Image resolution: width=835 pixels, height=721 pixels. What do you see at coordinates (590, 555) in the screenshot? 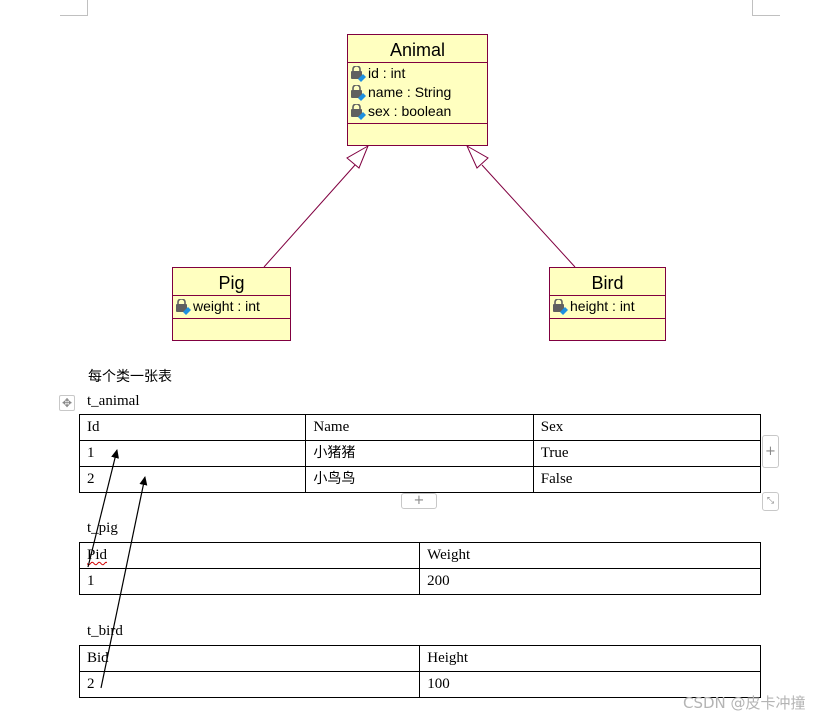
I see `header-cell: Weight` at bounding box center [590, 555].